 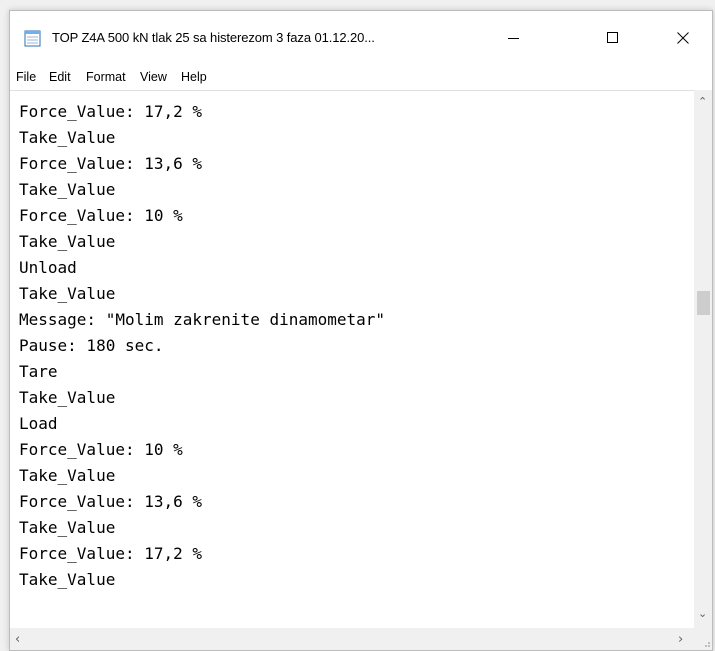 What do you see at coordinates (38, 371) in the screenshot?
I see `text-line: Tare` at bounding box center [38, 371].